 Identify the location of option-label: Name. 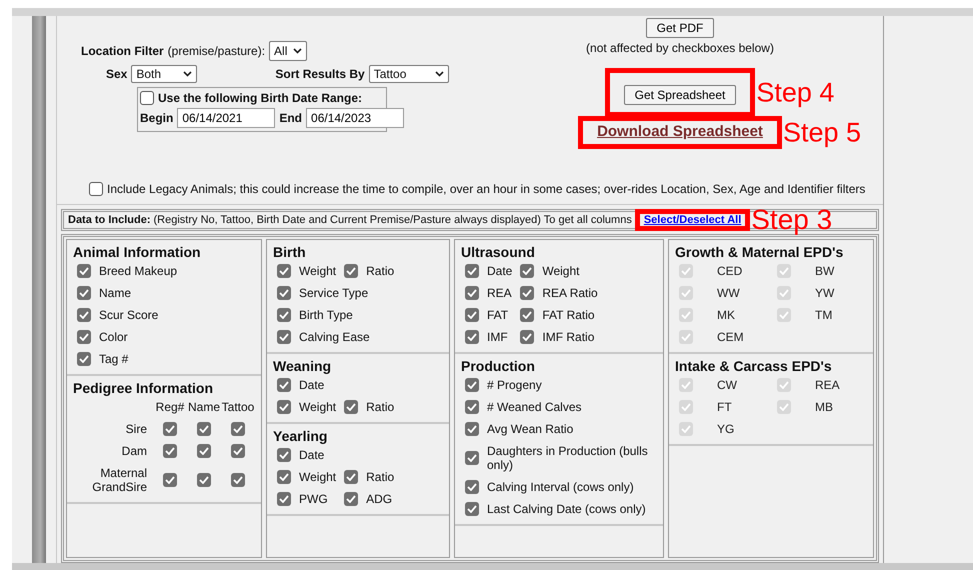
(115, 293).